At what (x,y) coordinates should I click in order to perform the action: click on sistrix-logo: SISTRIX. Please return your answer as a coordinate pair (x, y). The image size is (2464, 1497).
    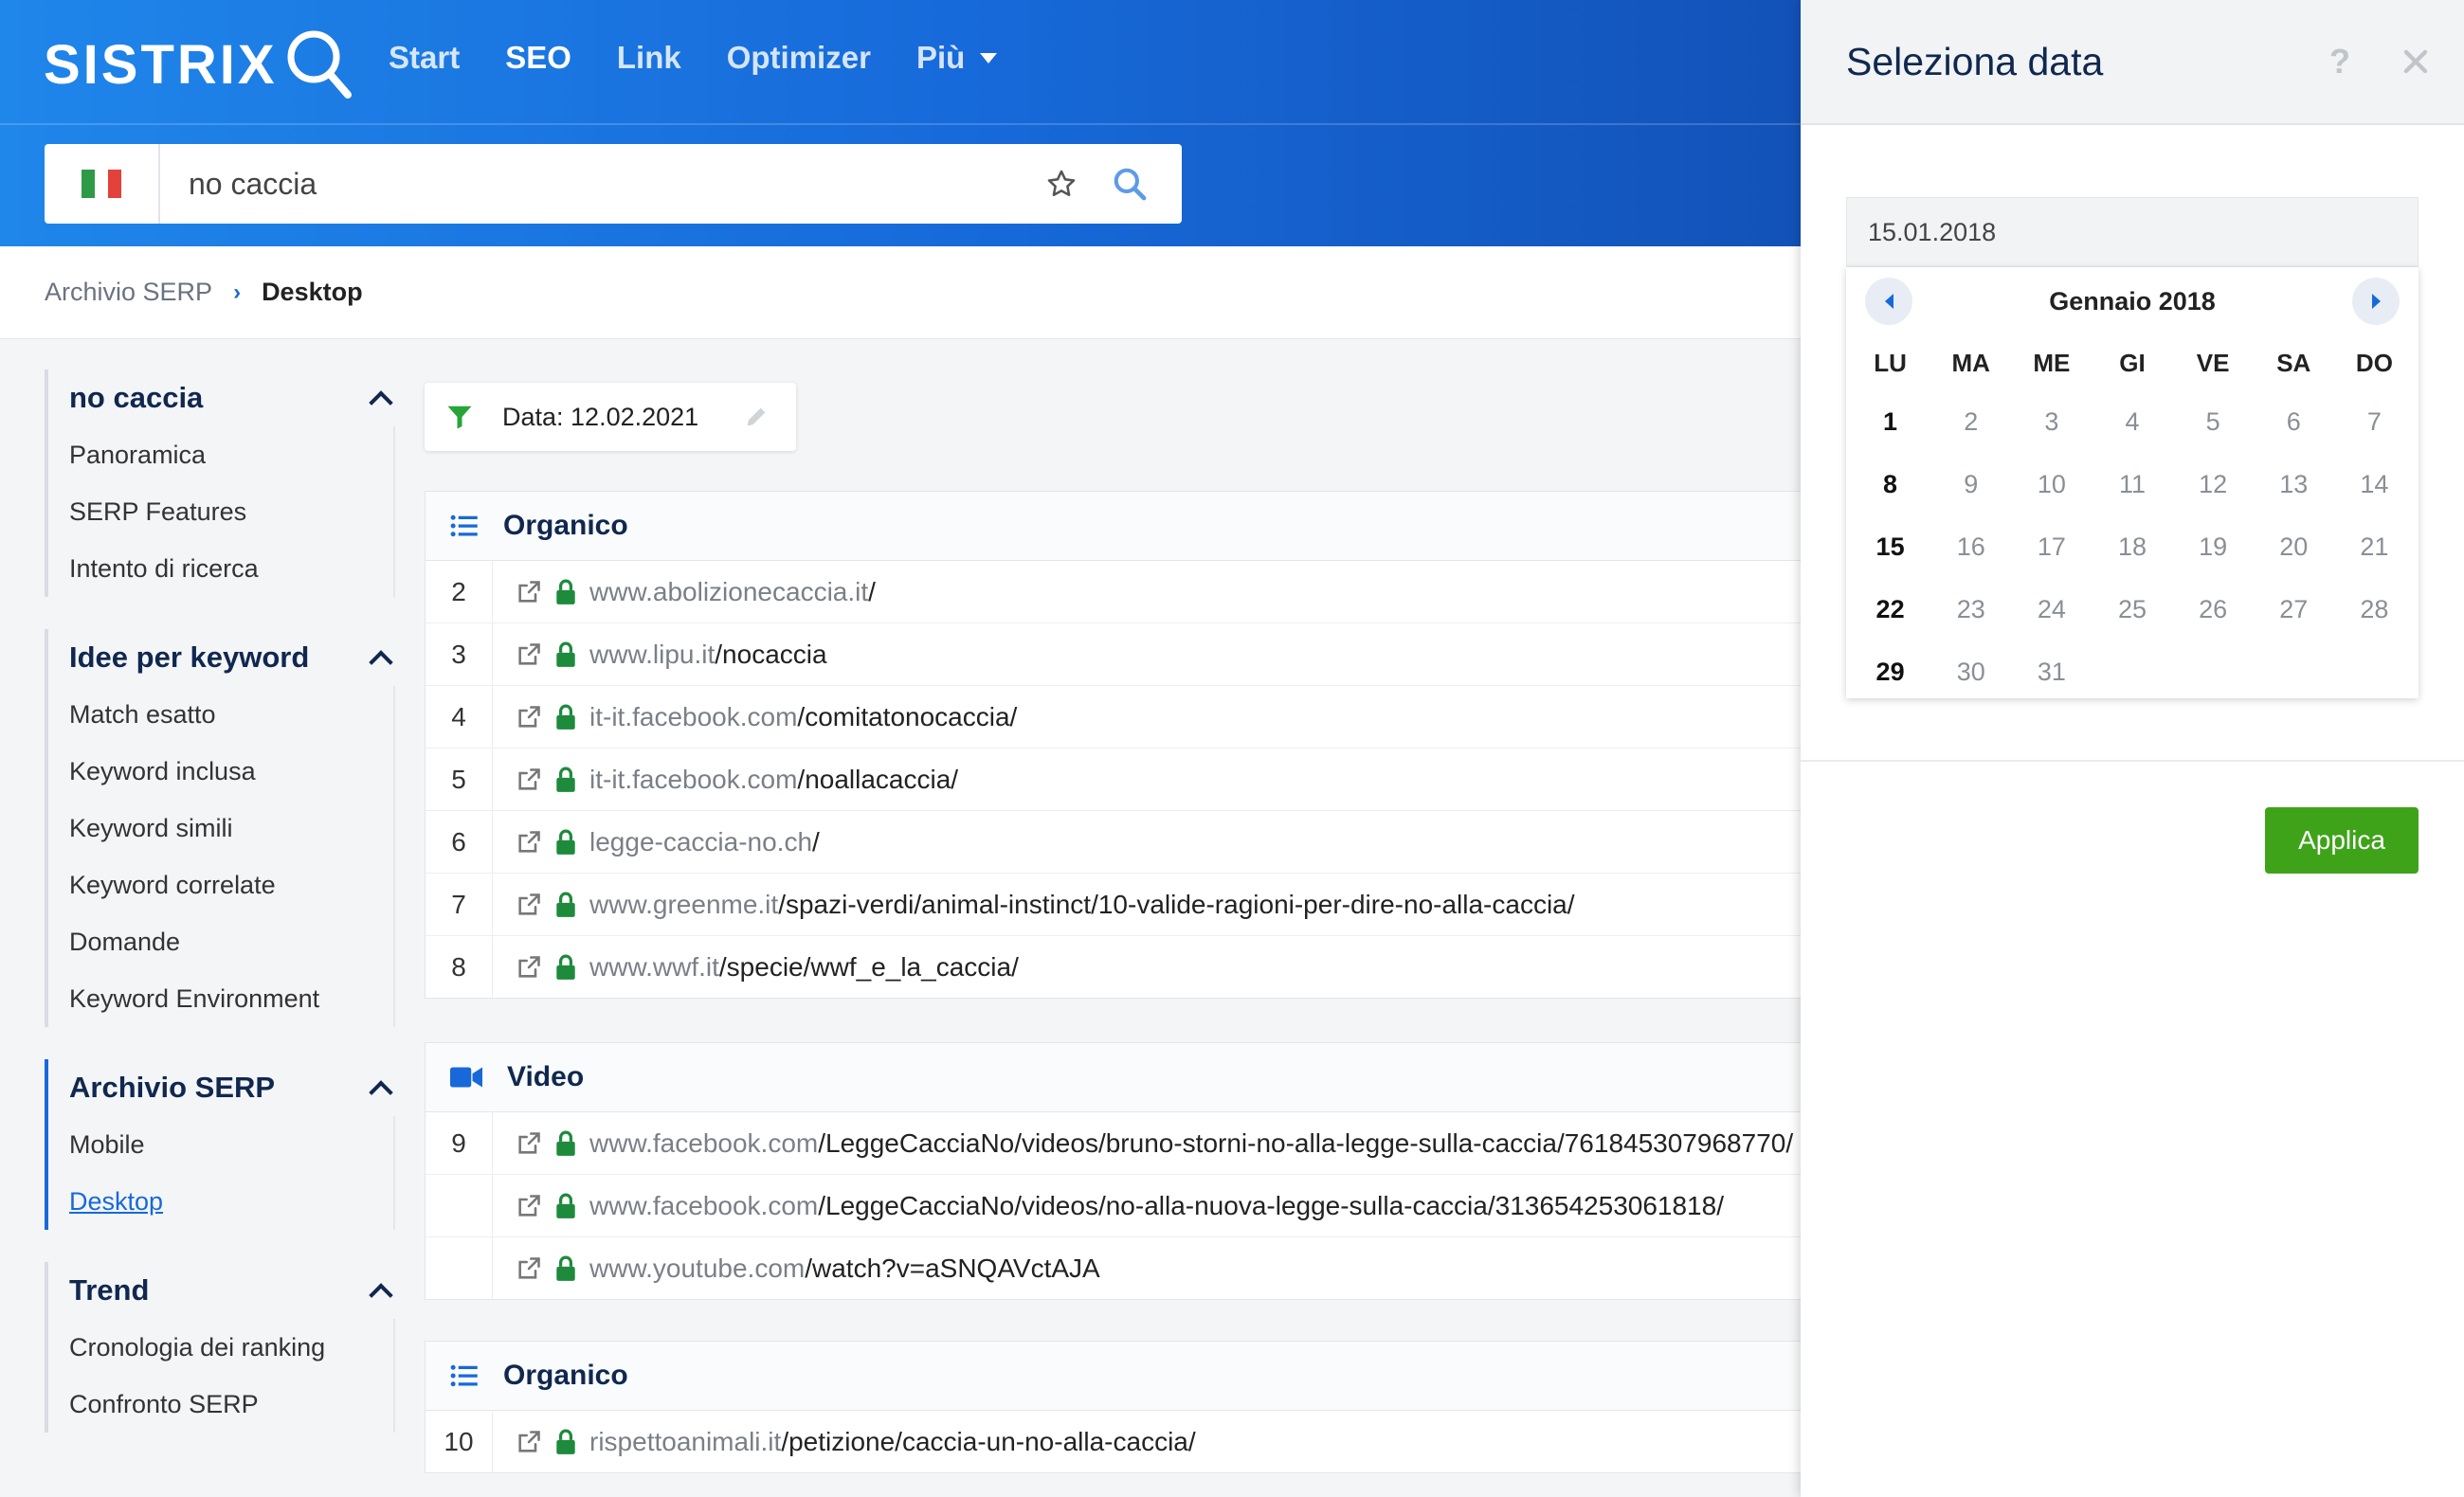
    Looking at the image, I should click on (198, 65).